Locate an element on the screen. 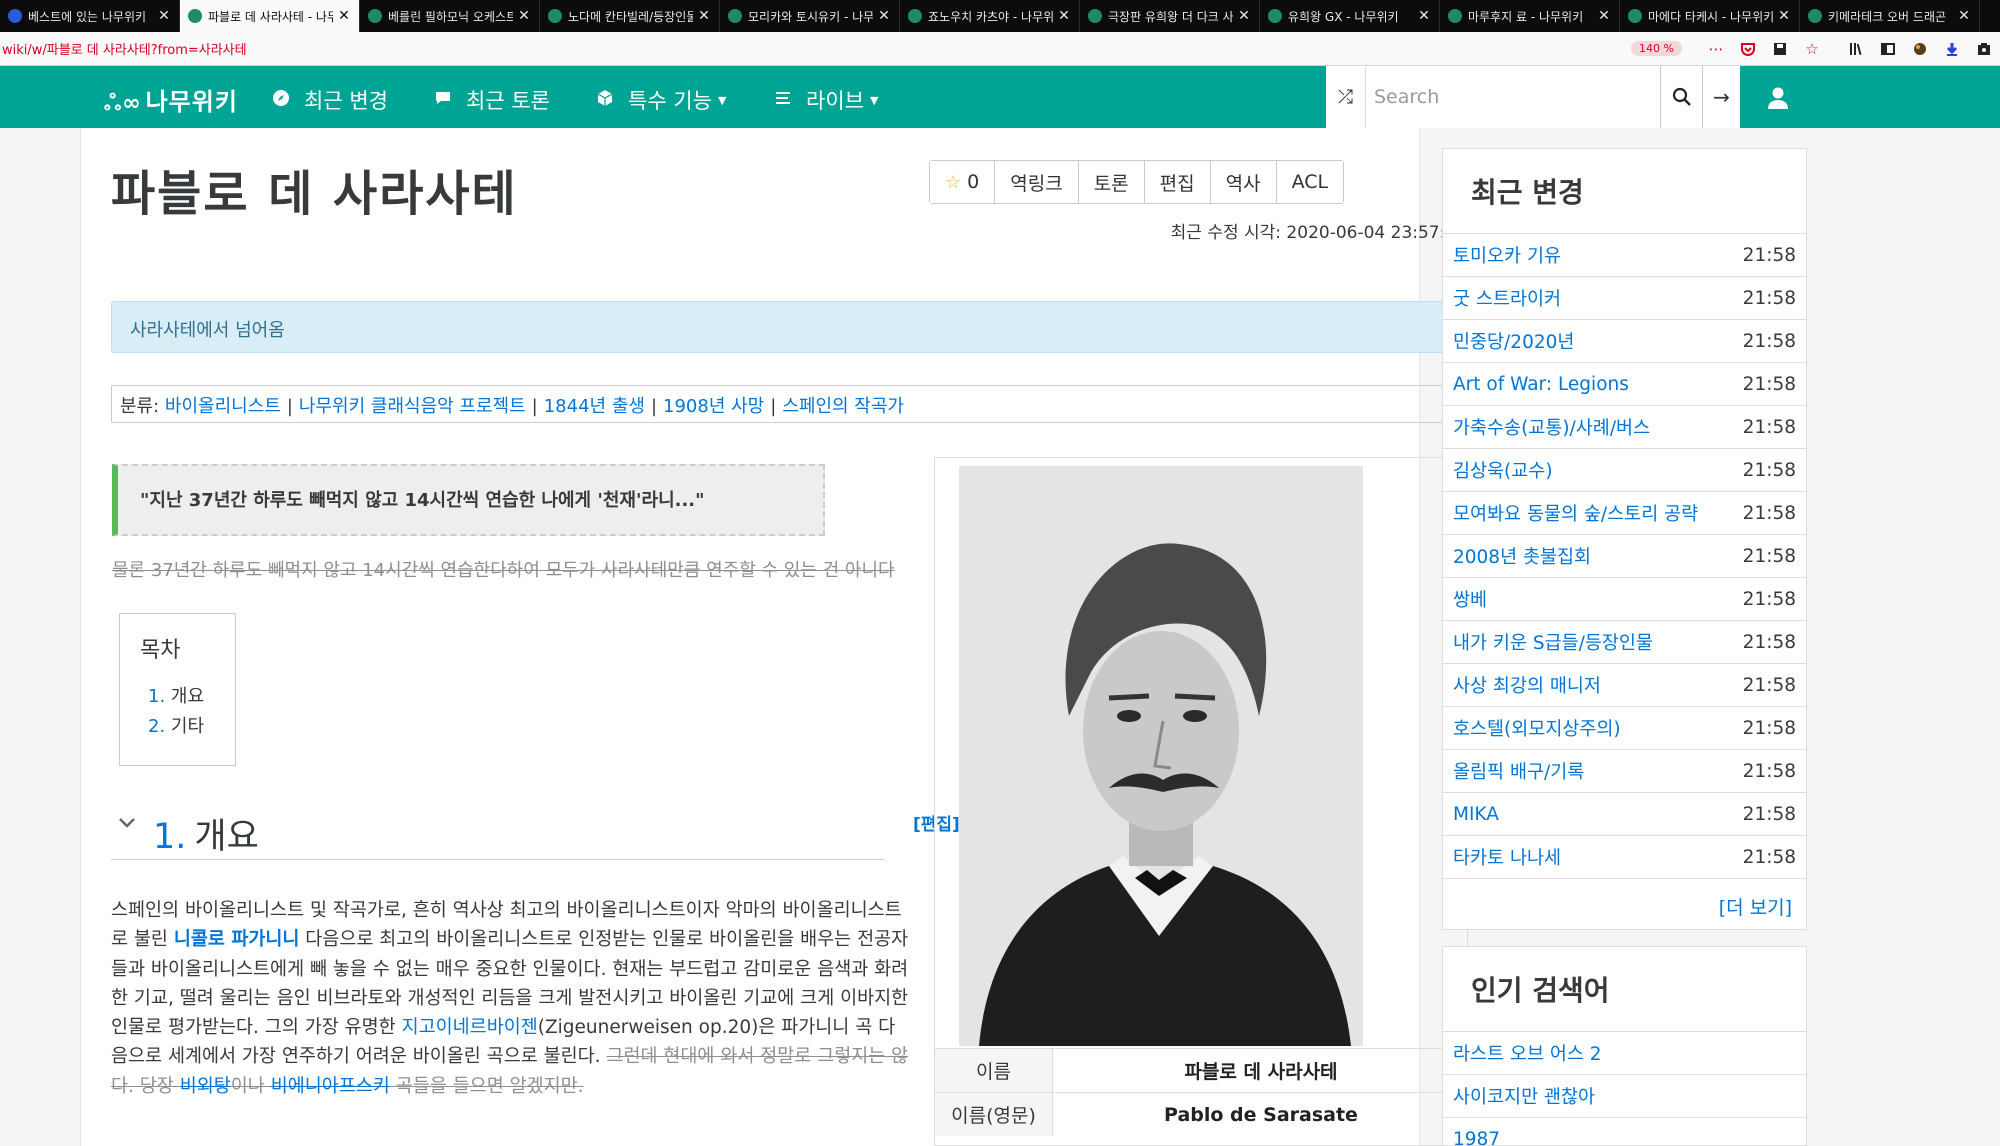  edit-button: 편집 is located at coordinates (1177, 182).